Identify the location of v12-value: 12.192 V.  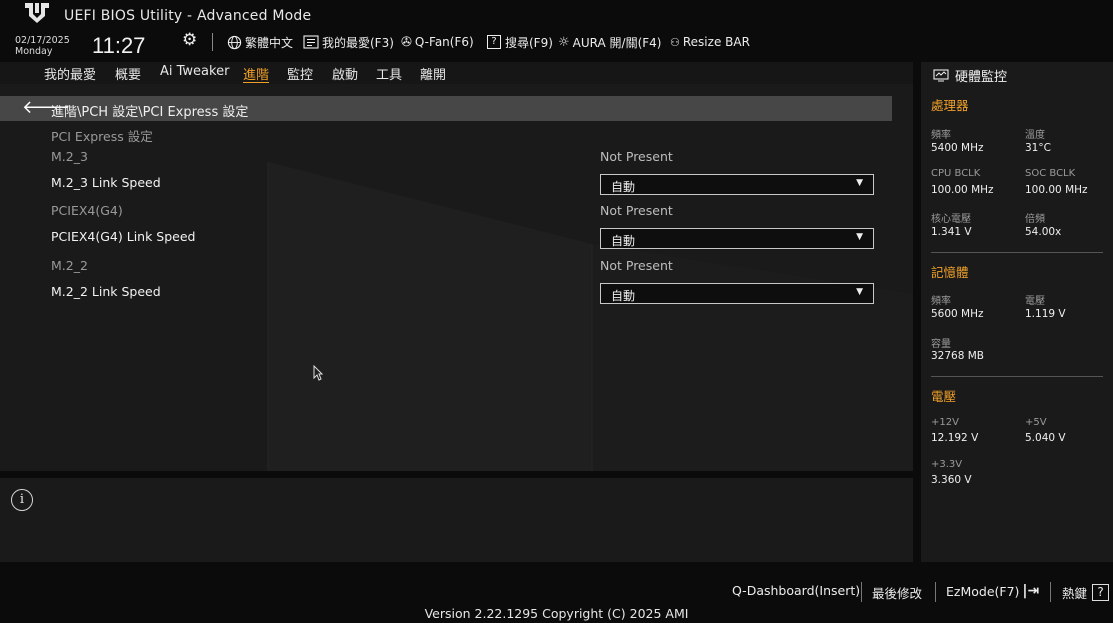
(955, 438).